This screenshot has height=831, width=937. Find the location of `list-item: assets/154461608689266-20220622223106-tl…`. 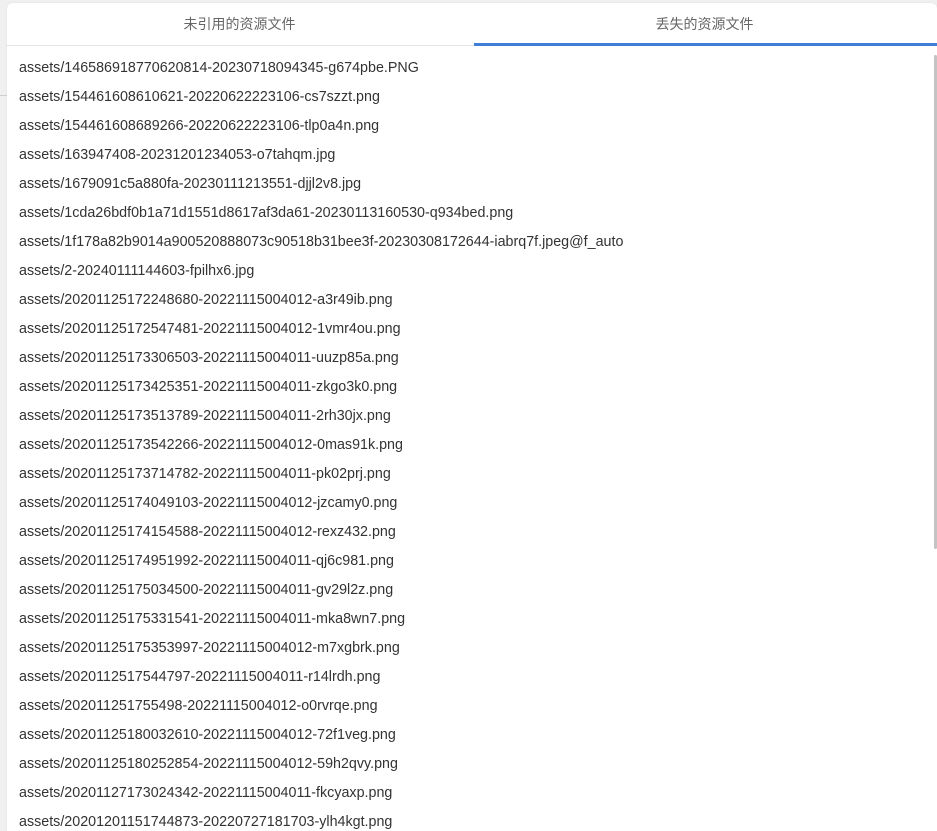

list-item: assets/154461608689266-20220622223106-tl… is located at coordinates (470, 126).